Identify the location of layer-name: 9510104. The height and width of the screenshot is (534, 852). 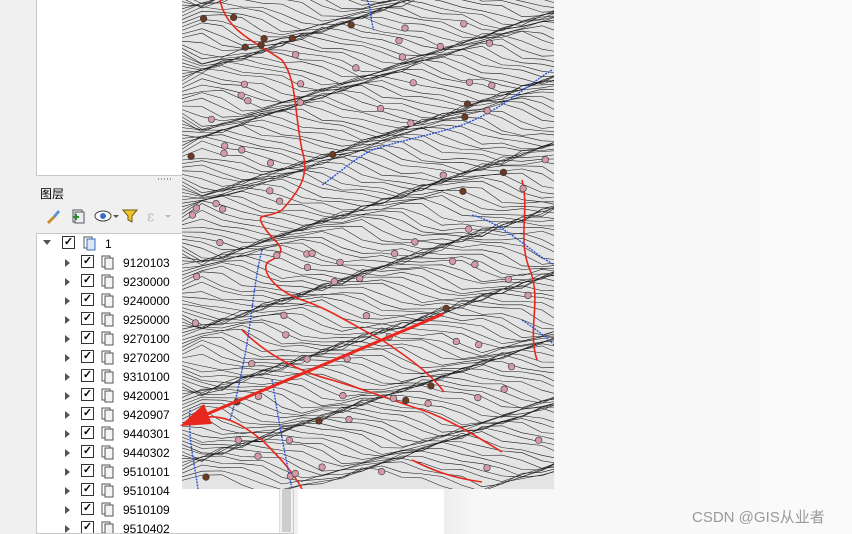
(146, 491).